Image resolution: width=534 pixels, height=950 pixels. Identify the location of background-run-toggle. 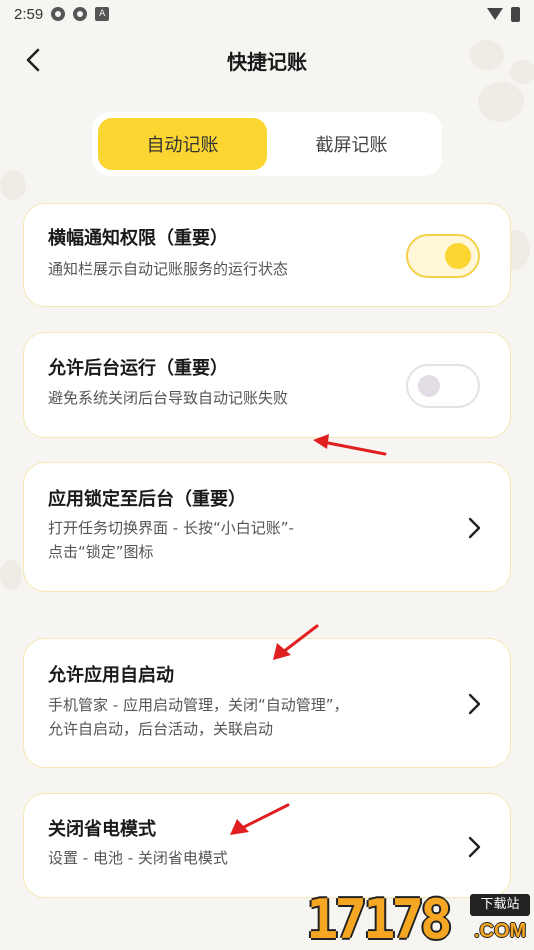
(443, 386).